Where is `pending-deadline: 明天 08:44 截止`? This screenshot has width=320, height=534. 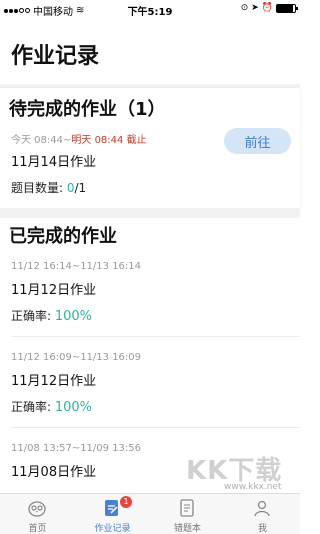
pending-deadline: 明天 08:44 截止 is located at coordinates (109, 140).